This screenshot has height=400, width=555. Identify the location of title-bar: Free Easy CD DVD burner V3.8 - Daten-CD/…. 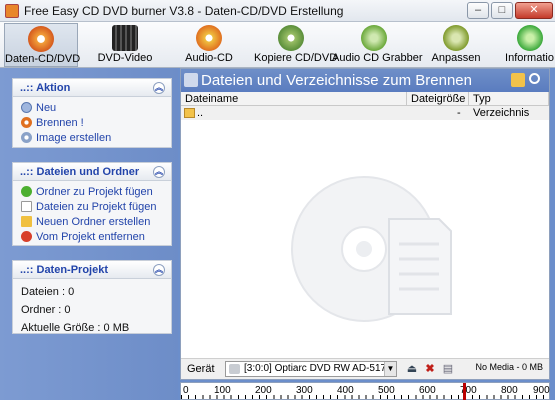
(277, 11).